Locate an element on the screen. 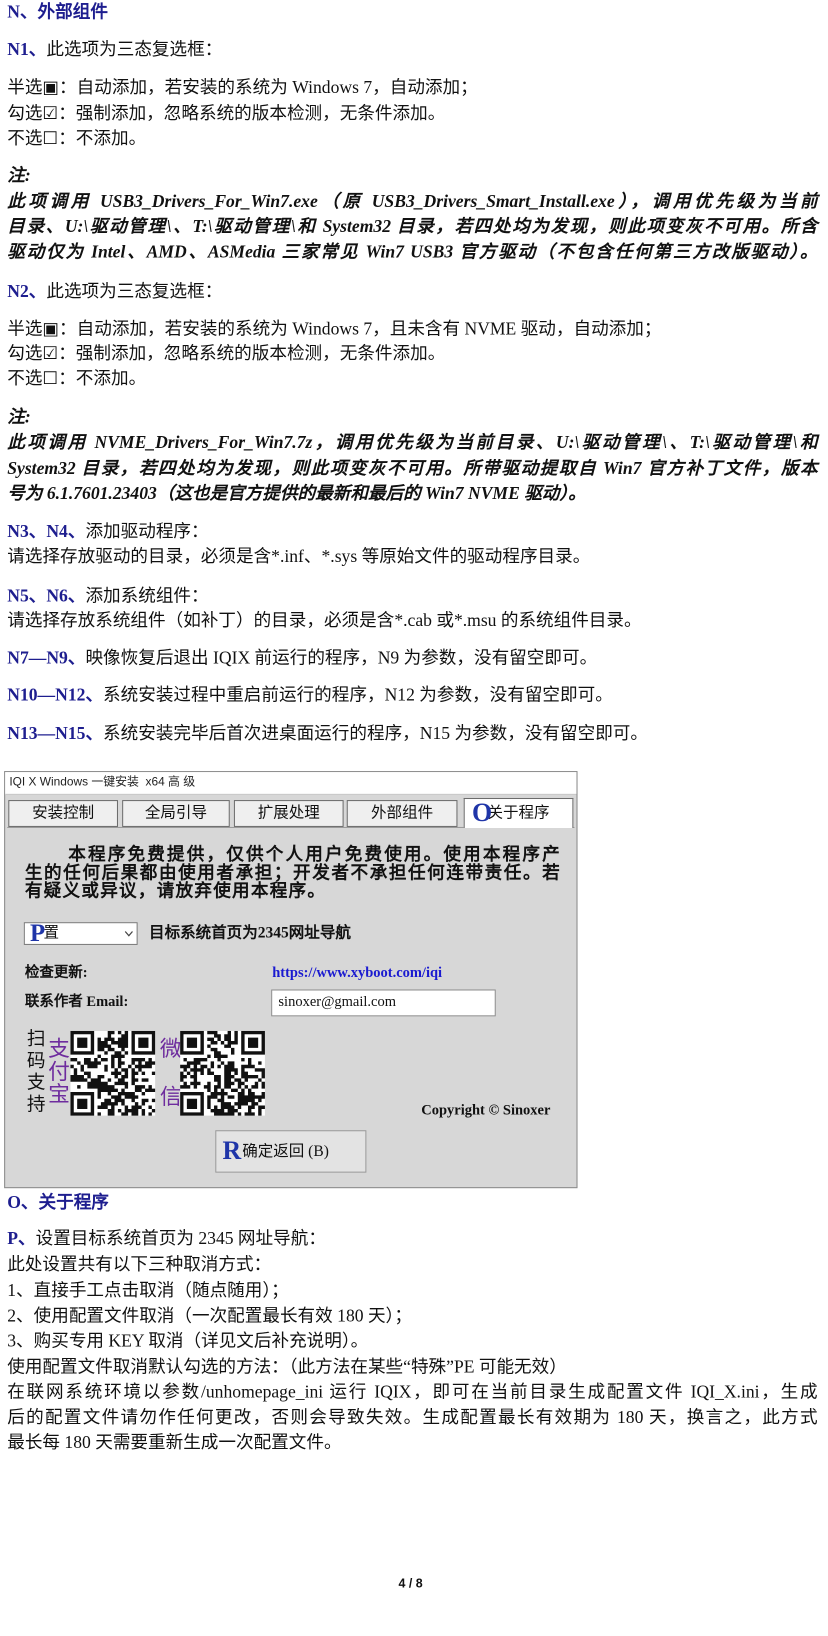 The image size is (828, 1636). tab-install-control: 安装控制 is located at coordinates (63, 813).